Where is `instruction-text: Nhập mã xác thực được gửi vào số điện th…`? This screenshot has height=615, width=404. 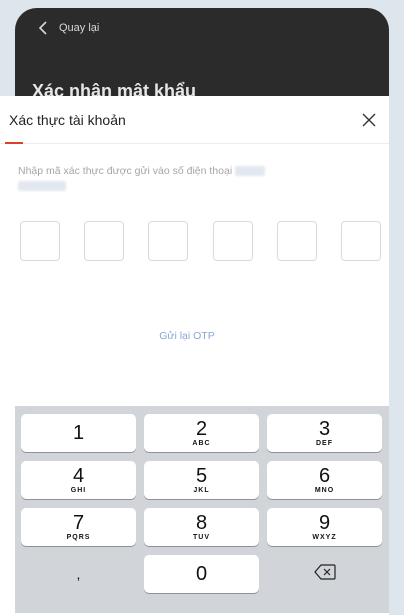 instruction-text: Nhập mã xác thực được gửi vào số điện th… is located at coordinates (125, 171).